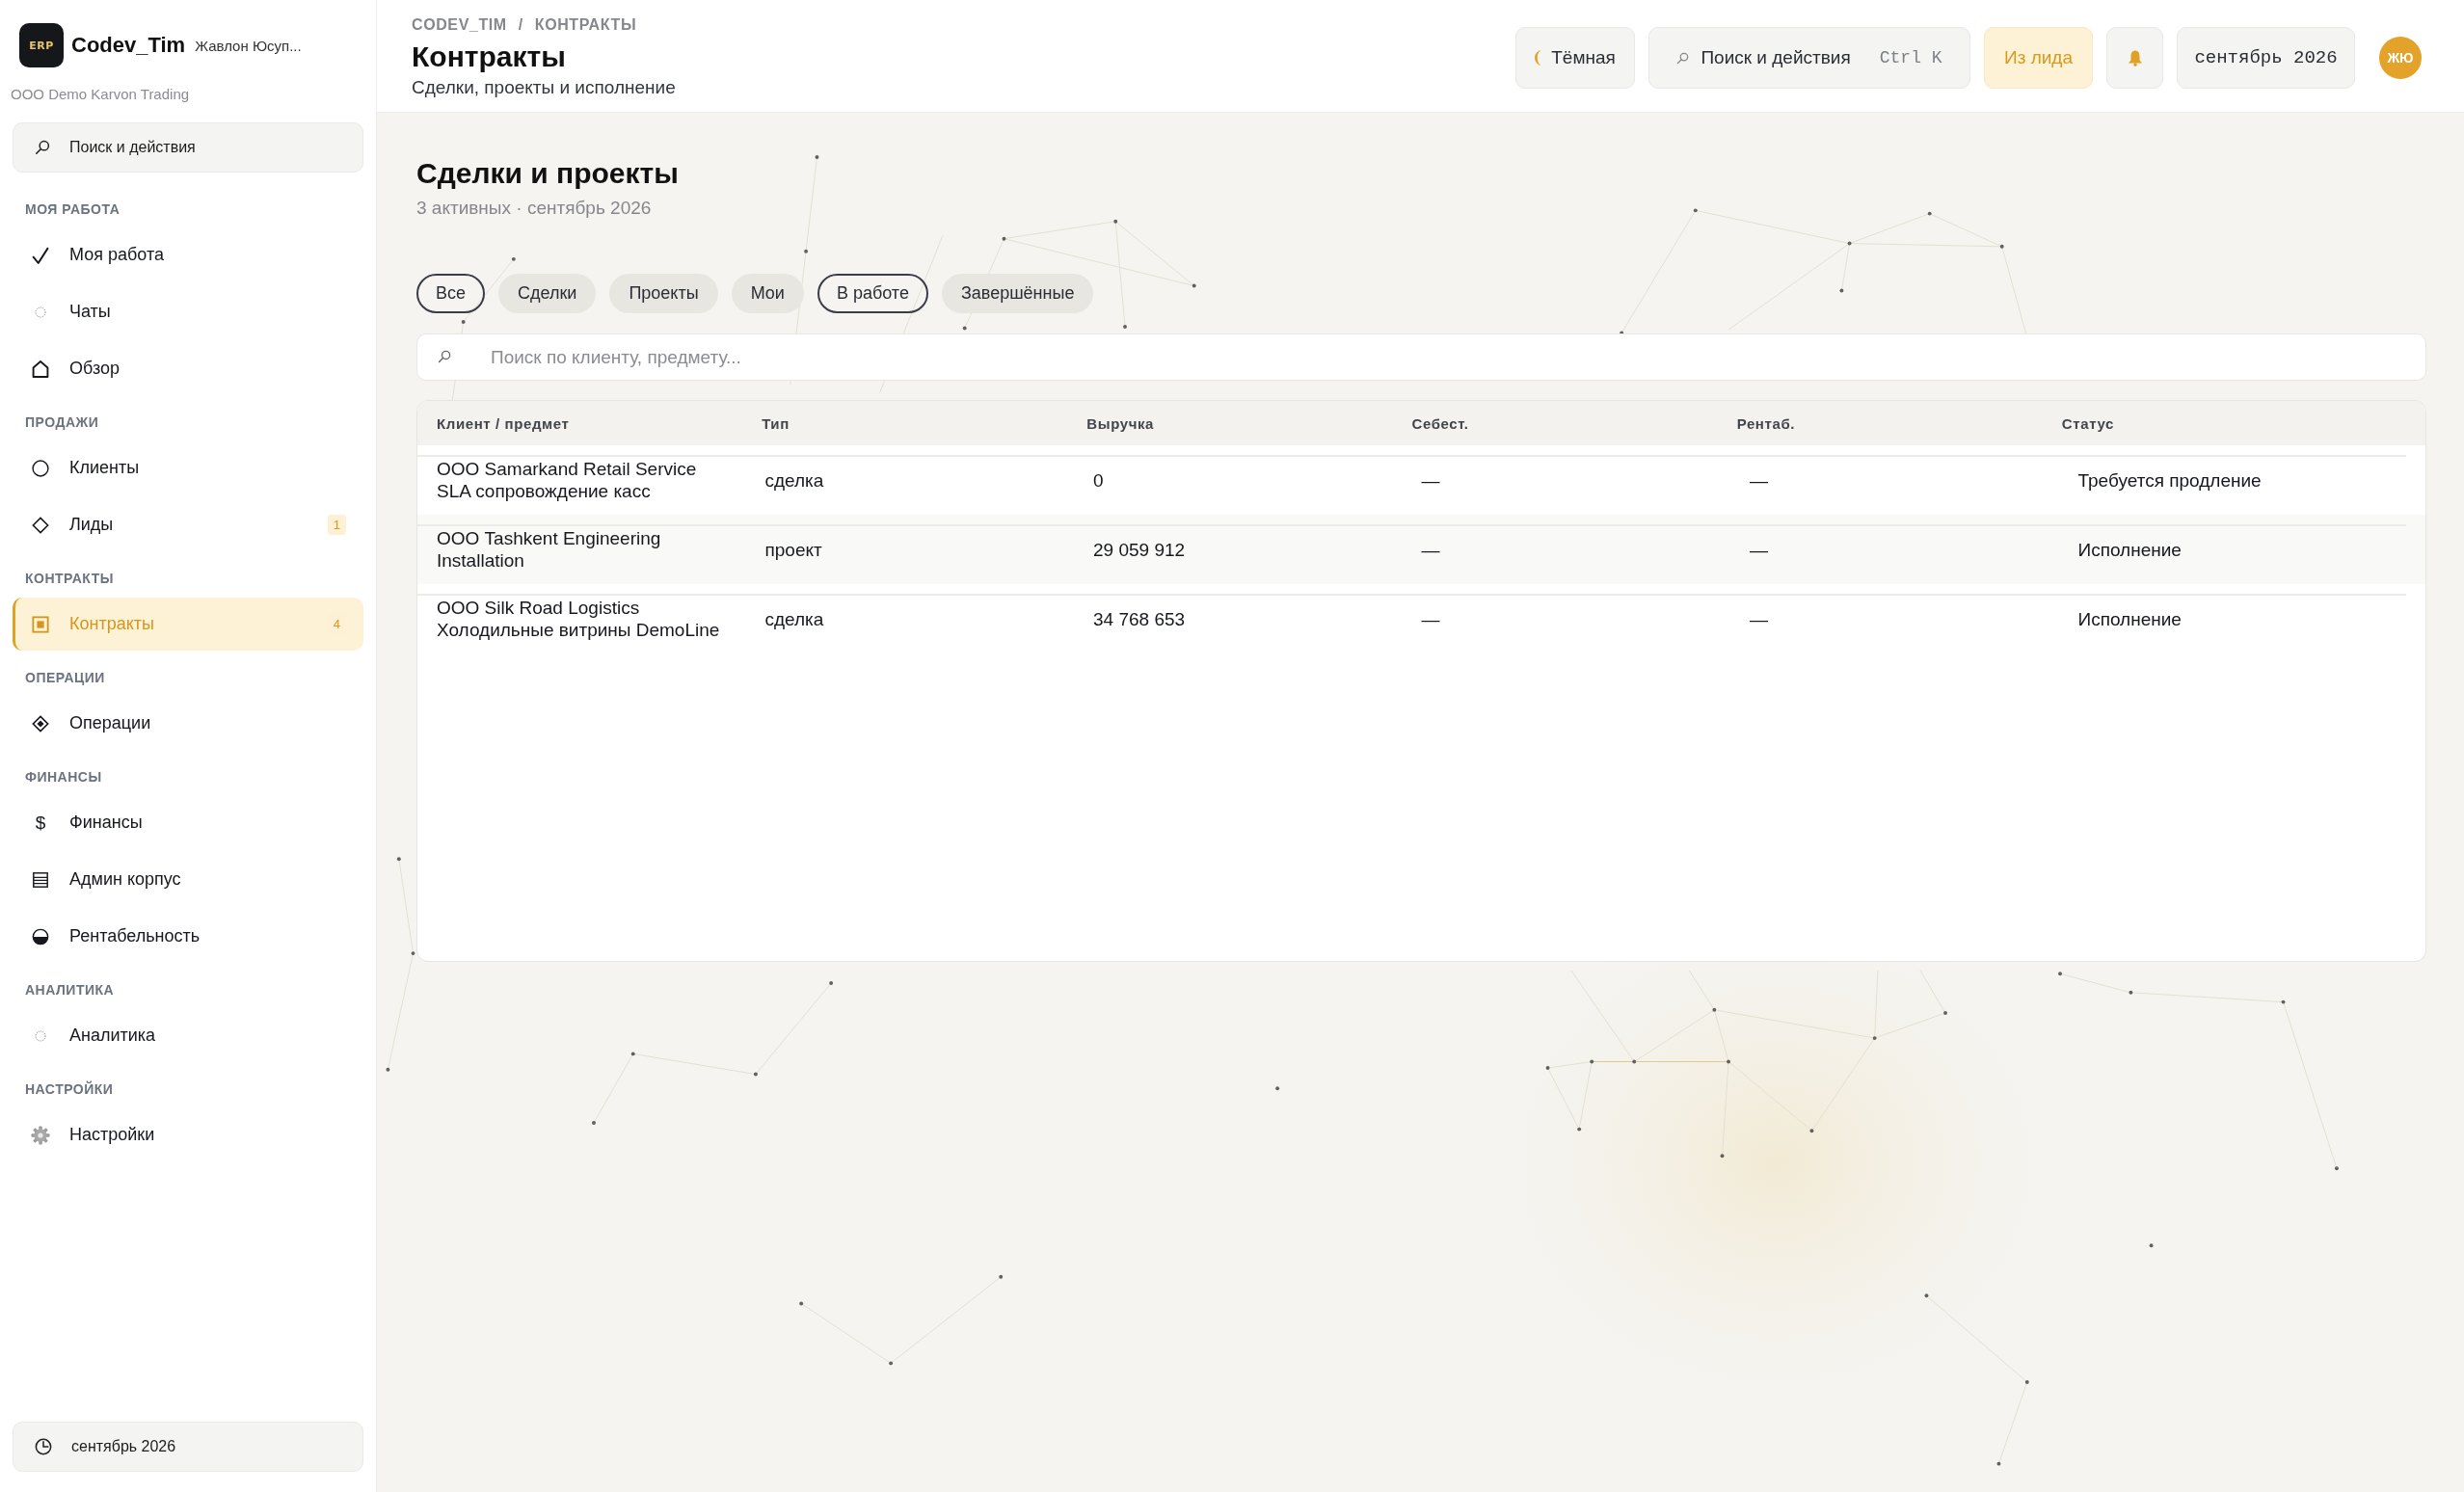 Image resolution: width=2464 pixels, height=1492 pixels. I want to click on filter-chip: Сделки, so click(547, 293).